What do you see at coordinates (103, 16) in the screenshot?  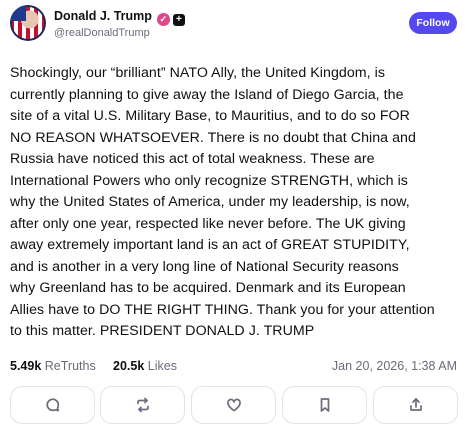 I see `author-name: Donald J. Trump` at bounding box center [103, 16].